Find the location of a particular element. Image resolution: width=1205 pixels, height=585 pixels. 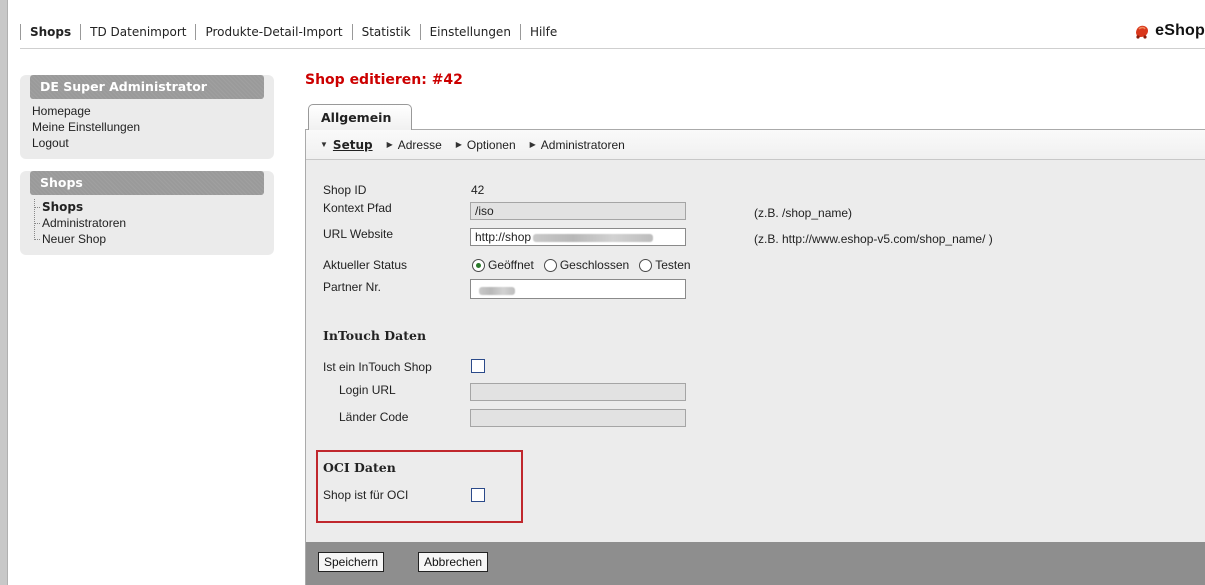

nav-shops: Shops is located at coordinates (50, 32).